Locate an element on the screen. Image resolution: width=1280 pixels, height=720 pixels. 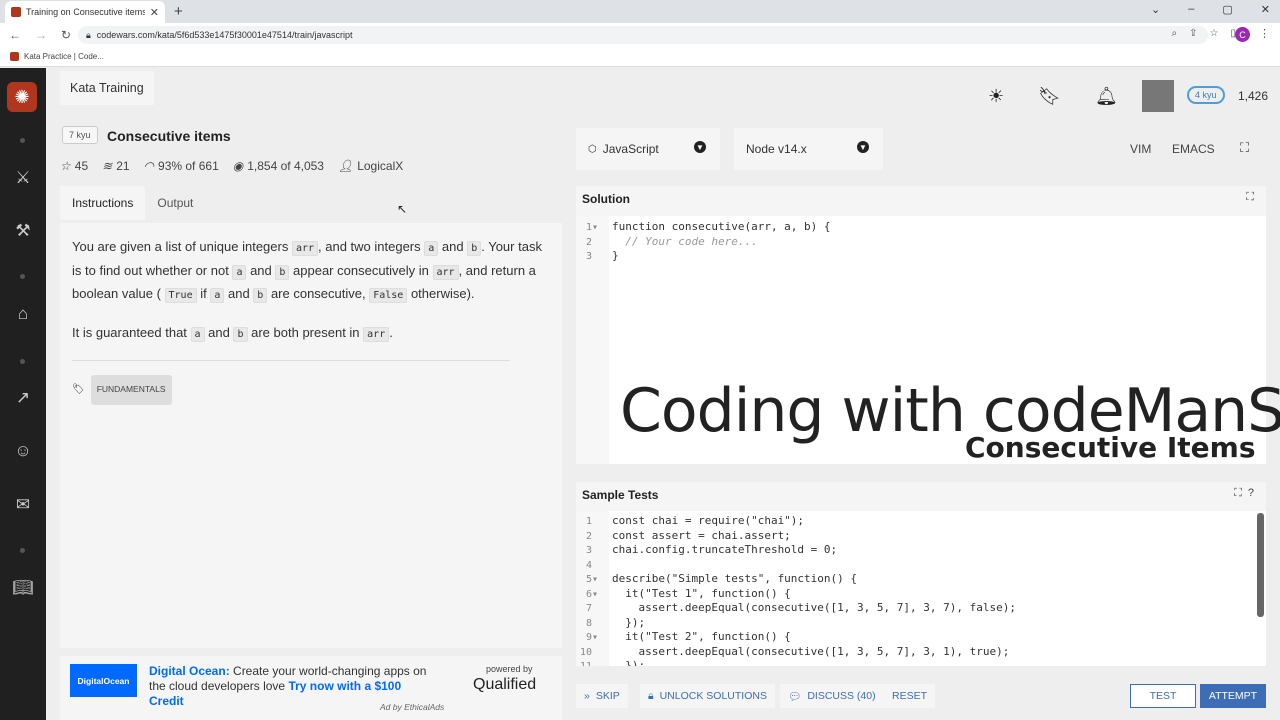
browser-tab: Training on Consecutive items | C ✕ is located at coordinates (85, 12).